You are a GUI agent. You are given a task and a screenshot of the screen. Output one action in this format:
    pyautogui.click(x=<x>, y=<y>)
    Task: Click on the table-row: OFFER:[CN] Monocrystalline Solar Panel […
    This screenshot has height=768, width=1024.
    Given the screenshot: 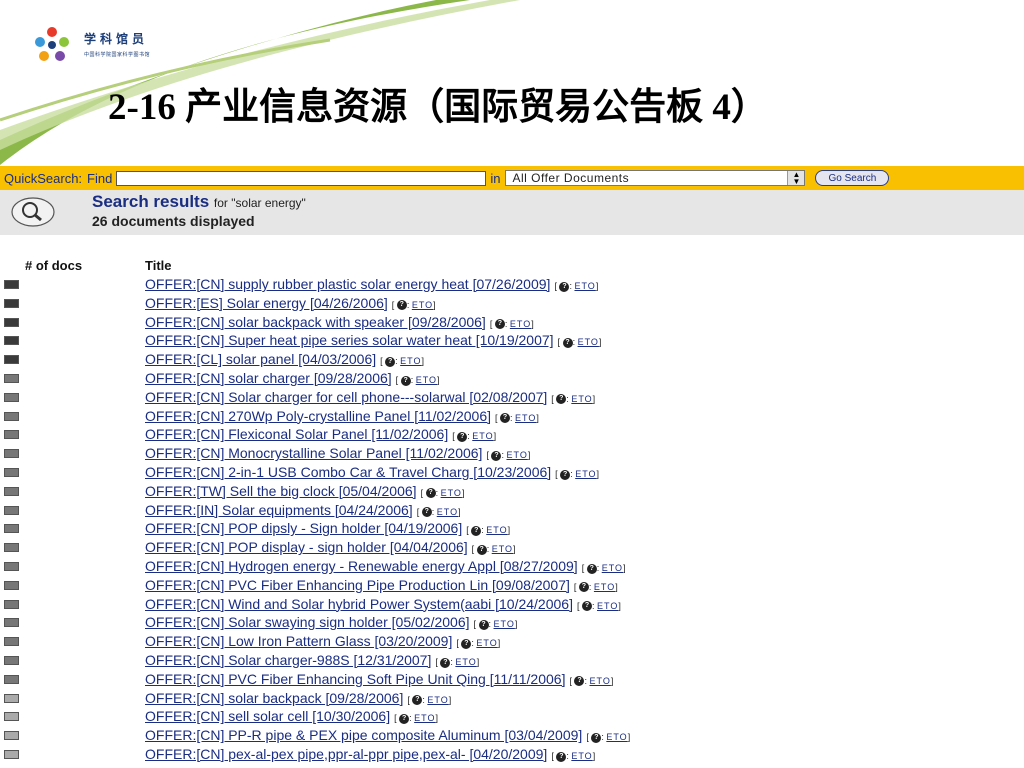 What is the action you would take?
    pyautogui.click(x=512, y=454)
    